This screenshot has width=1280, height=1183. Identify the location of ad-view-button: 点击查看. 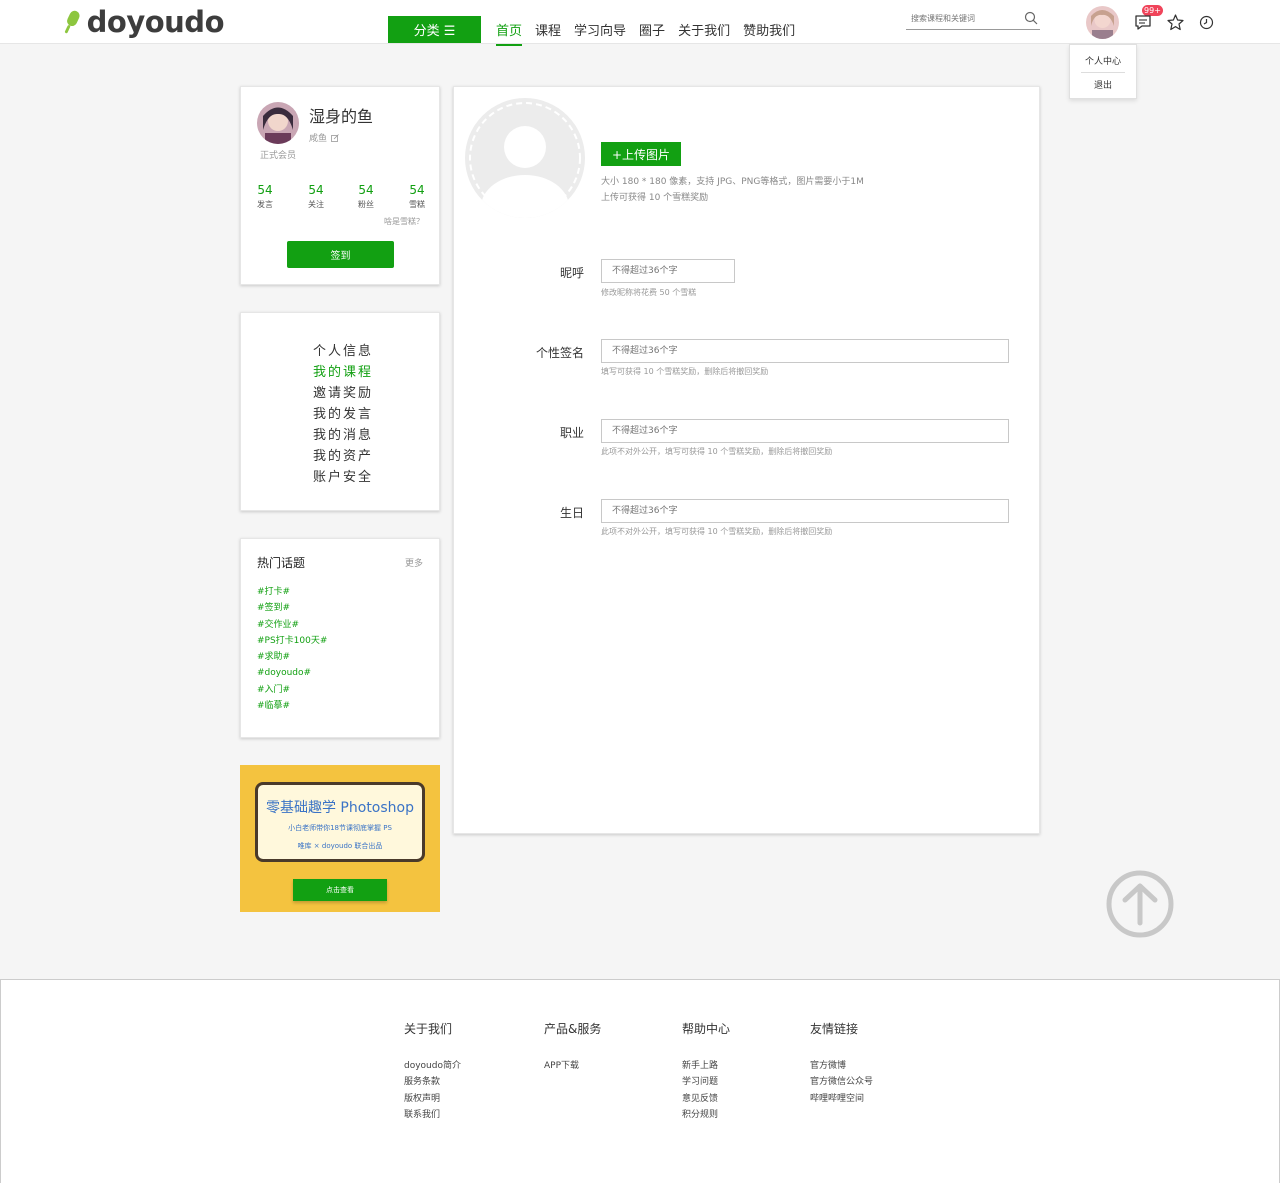
(340, 890).